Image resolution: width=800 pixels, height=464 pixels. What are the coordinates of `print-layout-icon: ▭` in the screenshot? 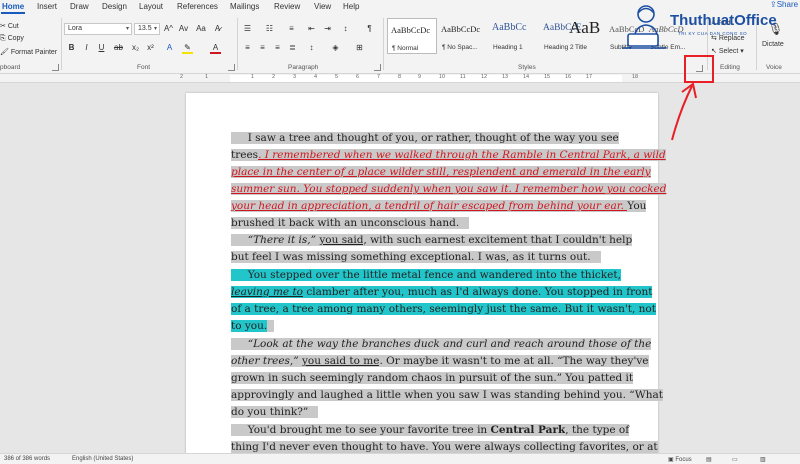 It's located at (735, 459).